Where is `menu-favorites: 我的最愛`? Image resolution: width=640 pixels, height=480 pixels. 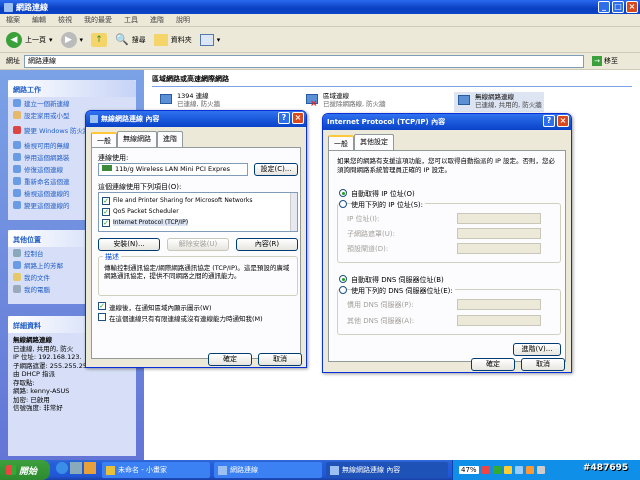
menu-favorites: 我的最愛 is located at coordinates (98, 20).